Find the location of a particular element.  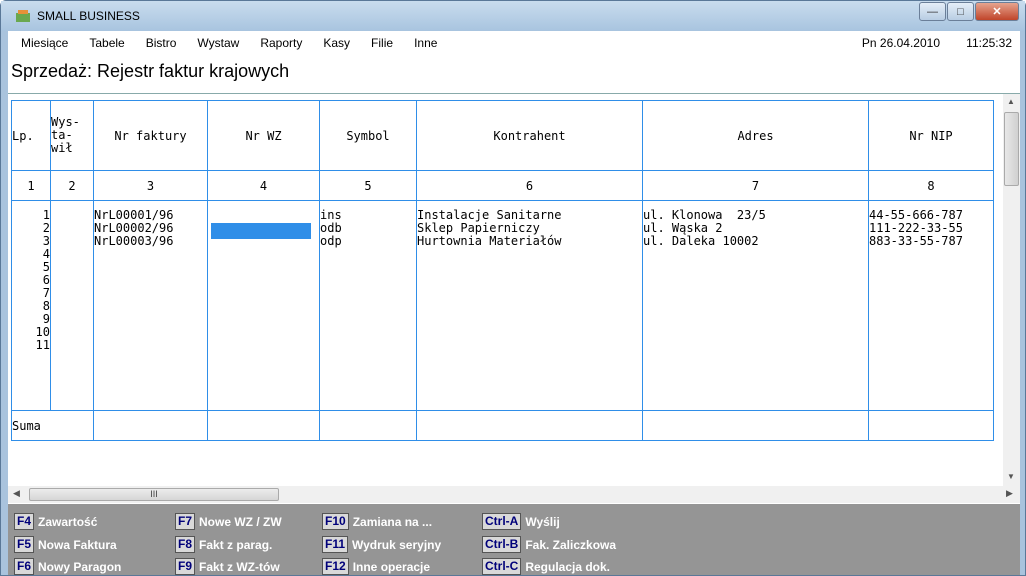

window-title: SMALL BUSINESS is located at coordinates (88, 16).